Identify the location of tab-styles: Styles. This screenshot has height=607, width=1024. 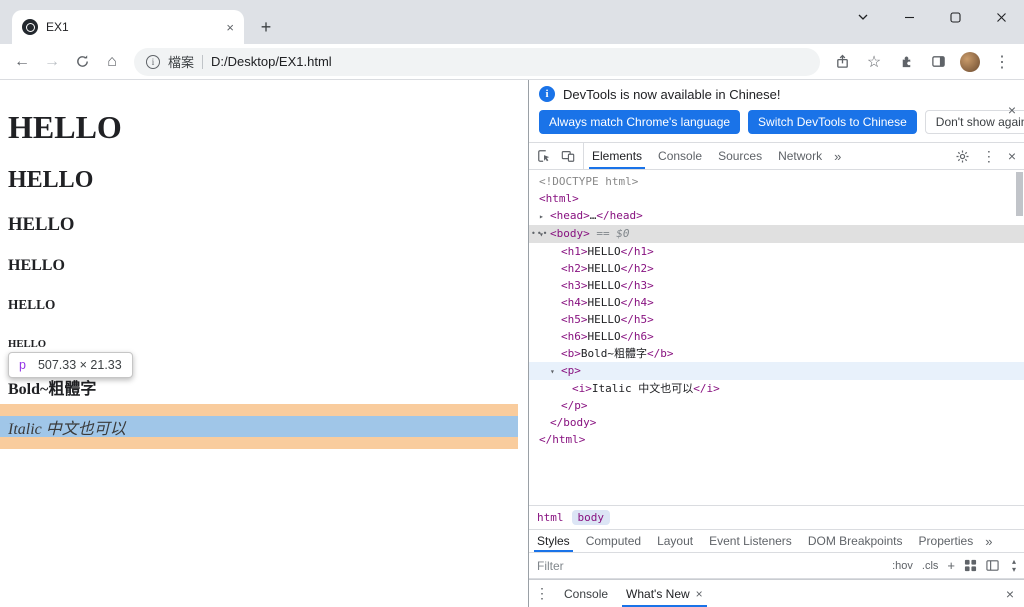
(553, 541).